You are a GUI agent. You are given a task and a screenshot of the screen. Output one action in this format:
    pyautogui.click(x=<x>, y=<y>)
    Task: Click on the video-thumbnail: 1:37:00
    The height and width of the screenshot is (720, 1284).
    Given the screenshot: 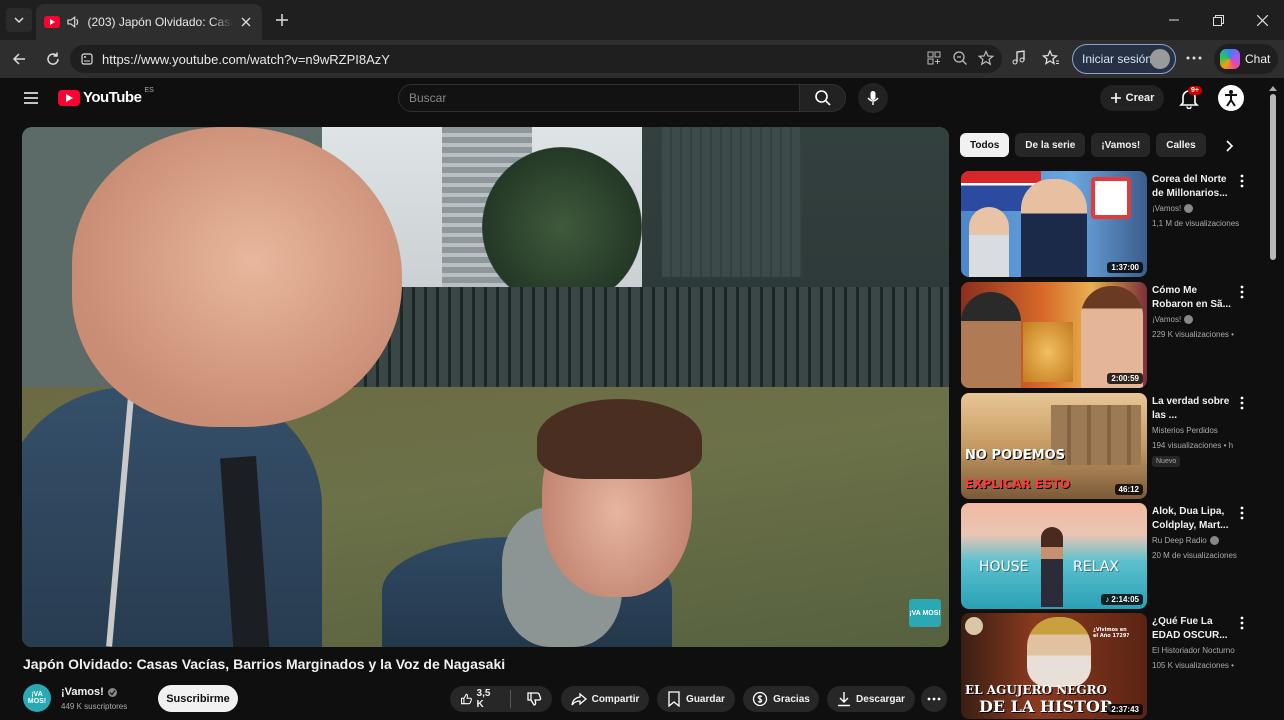 What is the action you would take?
    pyautogui.click(x=1054, y=224)
    